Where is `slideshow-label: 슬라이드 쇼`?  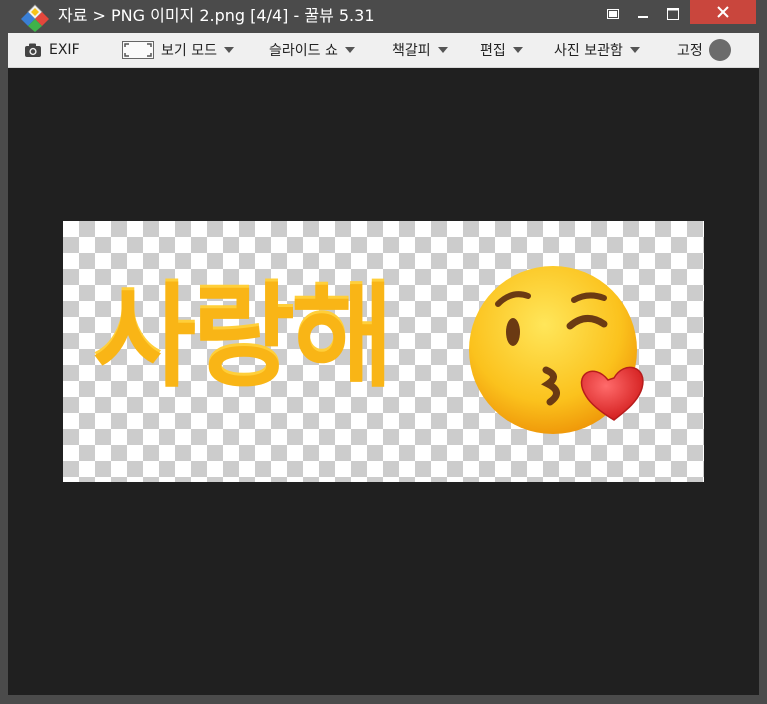
slideshow-label: 슬라이드 쇼 is located at coordinates (303, 51).